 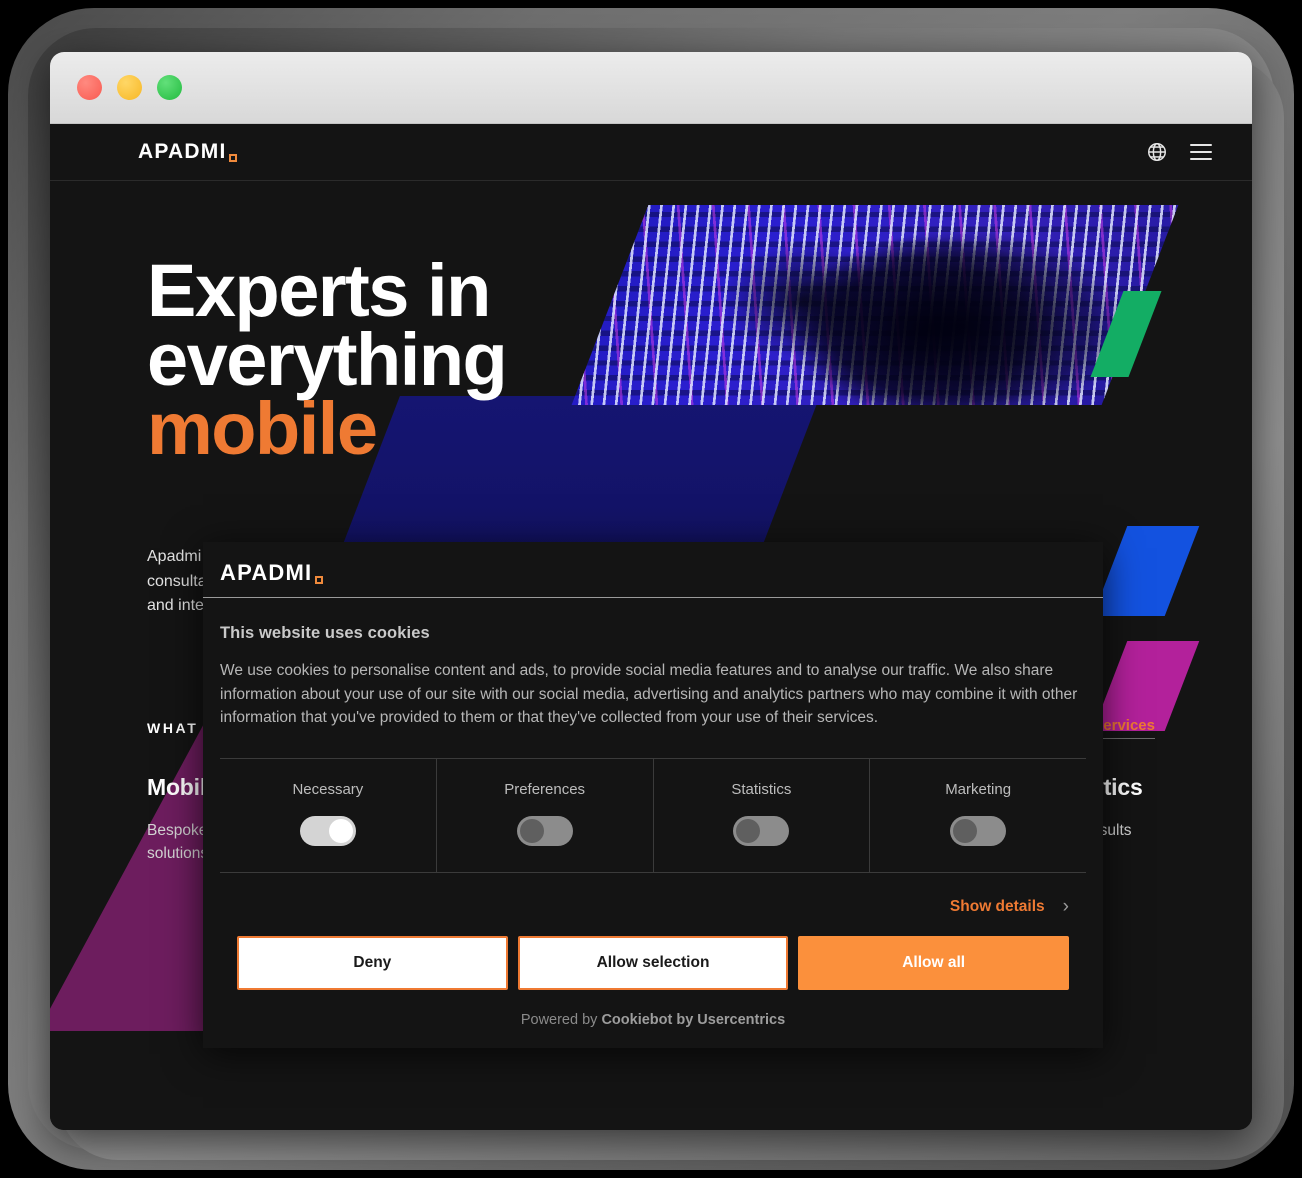 I want to click on cookie-dialog-logo-text: APADMI, so click(x=266, y=572).